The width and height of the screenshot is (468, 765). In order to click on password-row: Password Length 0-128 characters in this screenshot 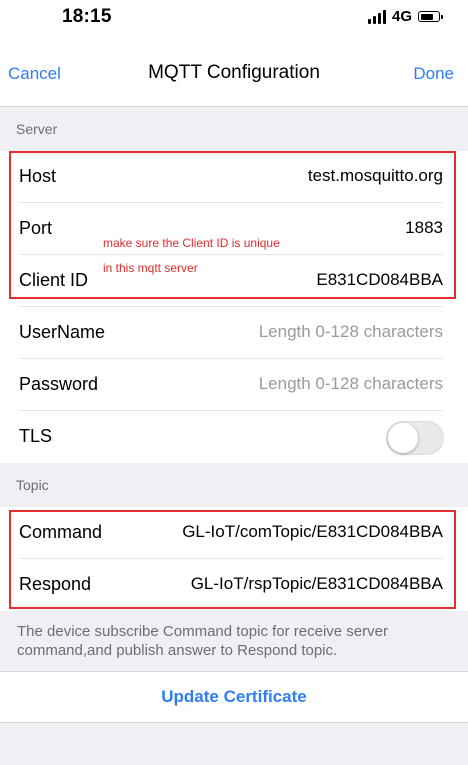, I will do `click(234, 385)`.